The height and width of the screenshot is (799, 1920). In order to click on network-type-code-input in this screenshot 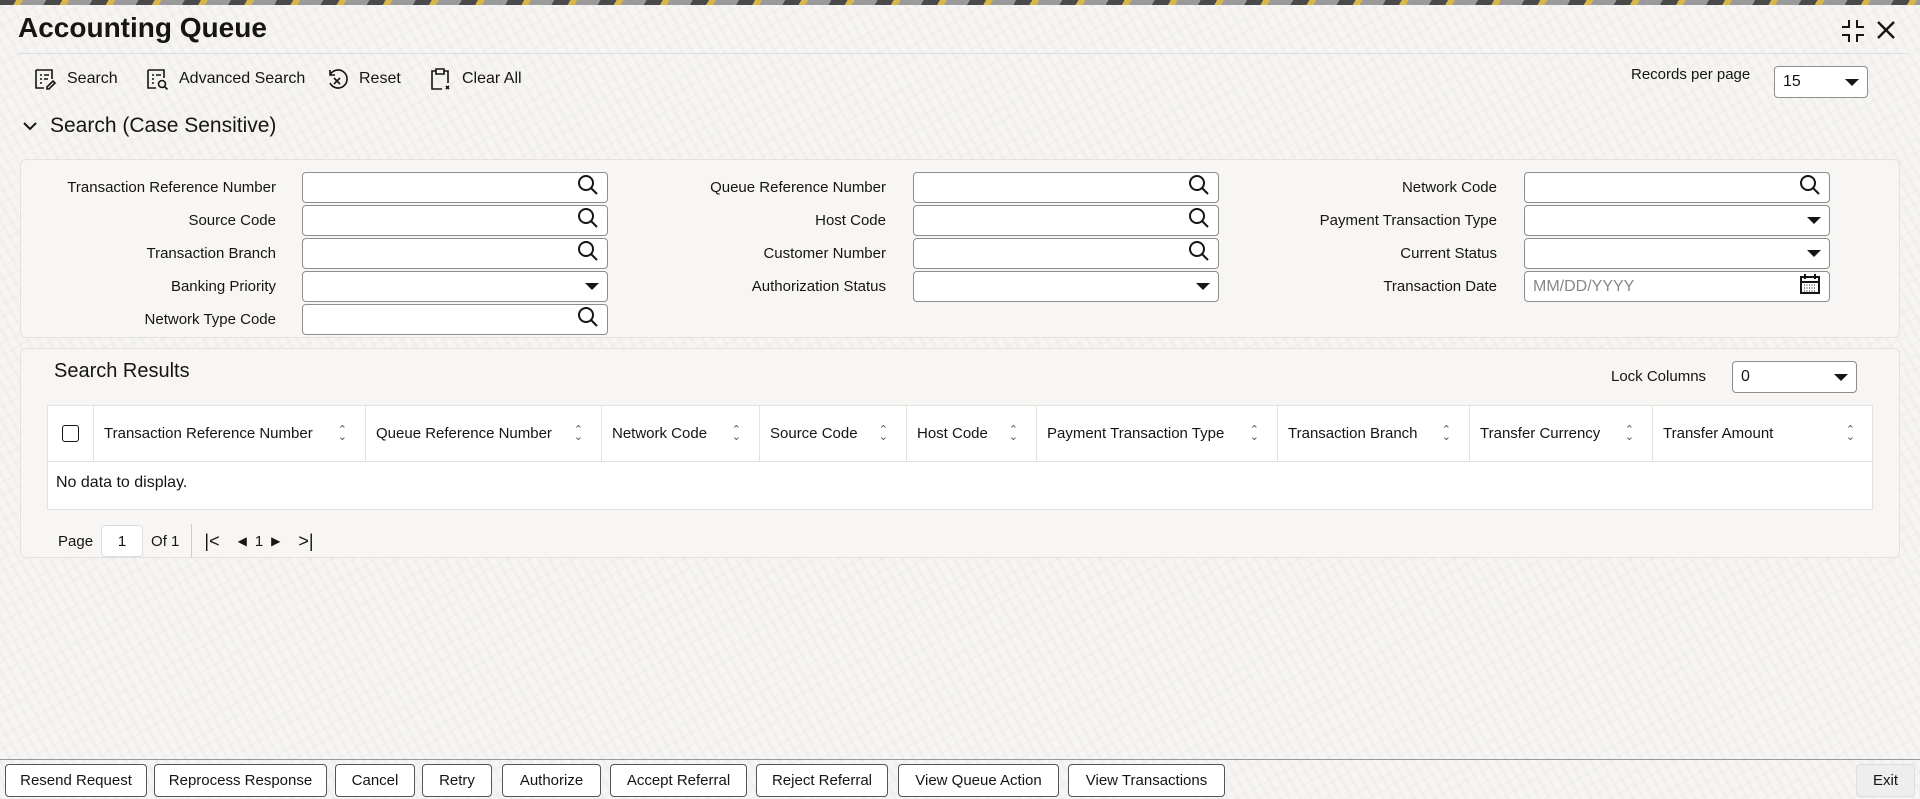, I will do `click(455, 319)`.